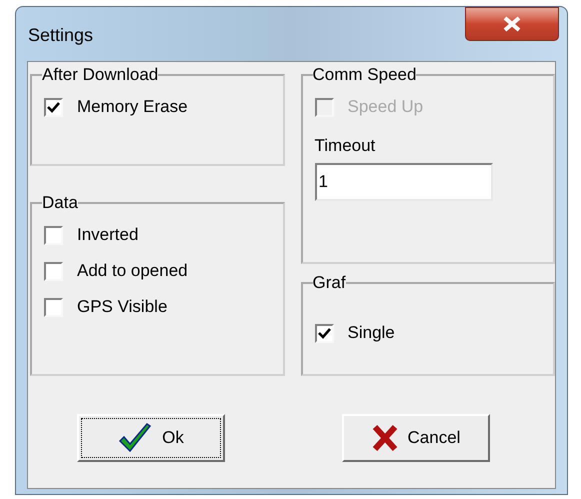  What do you see at coordinates (386, 107) in the screenshot?
I see `checkbox-label: Speed Up` at bounding box center [386, 107].